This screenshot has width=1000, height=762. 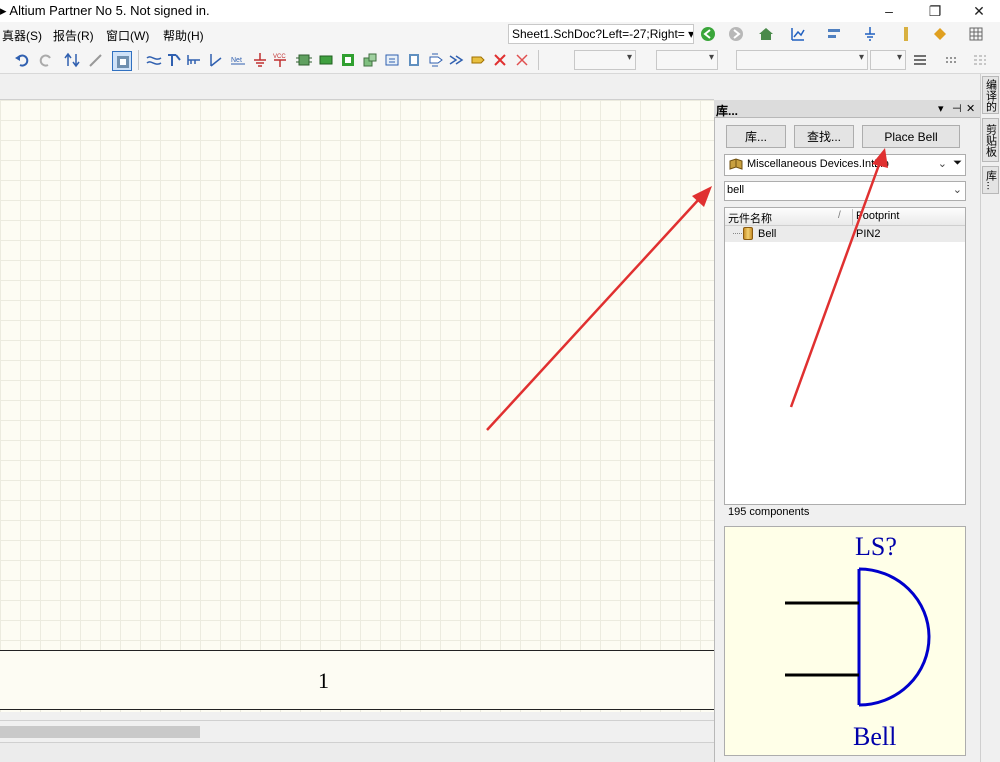 What do you see at coordinates (456, 60) in the screenshot?
I see `off-sheet-icon` at bounding box center [456, 60].